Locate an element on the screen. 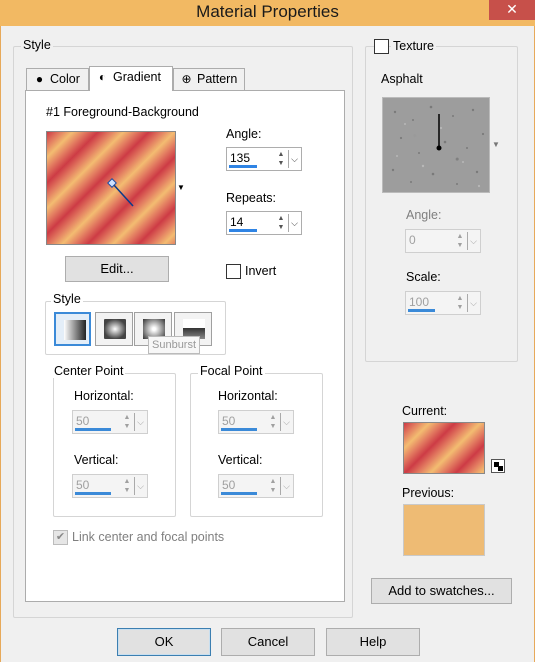  gradient-dropdown-arrow-icon: ▼ is located at coordinates (181, 187).